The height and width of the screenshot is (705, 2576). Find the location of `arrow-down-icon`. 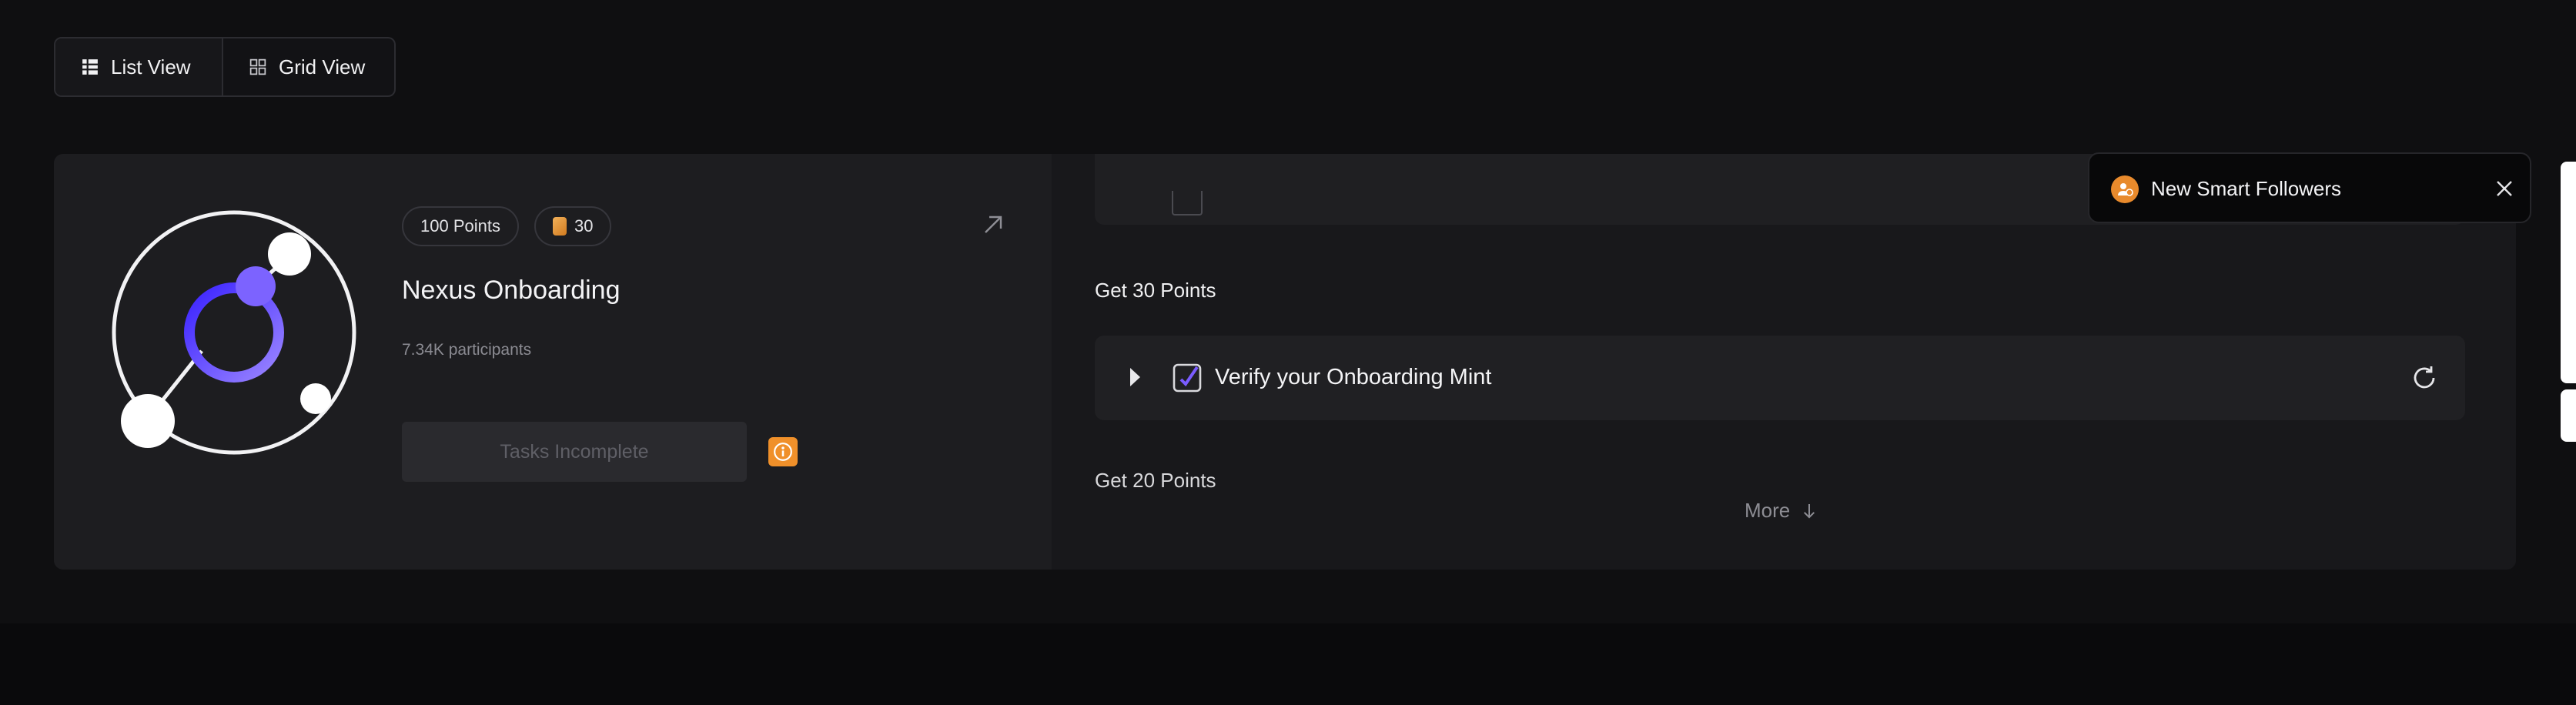

arrow-down-icon is located at coordinates (1810, 511).